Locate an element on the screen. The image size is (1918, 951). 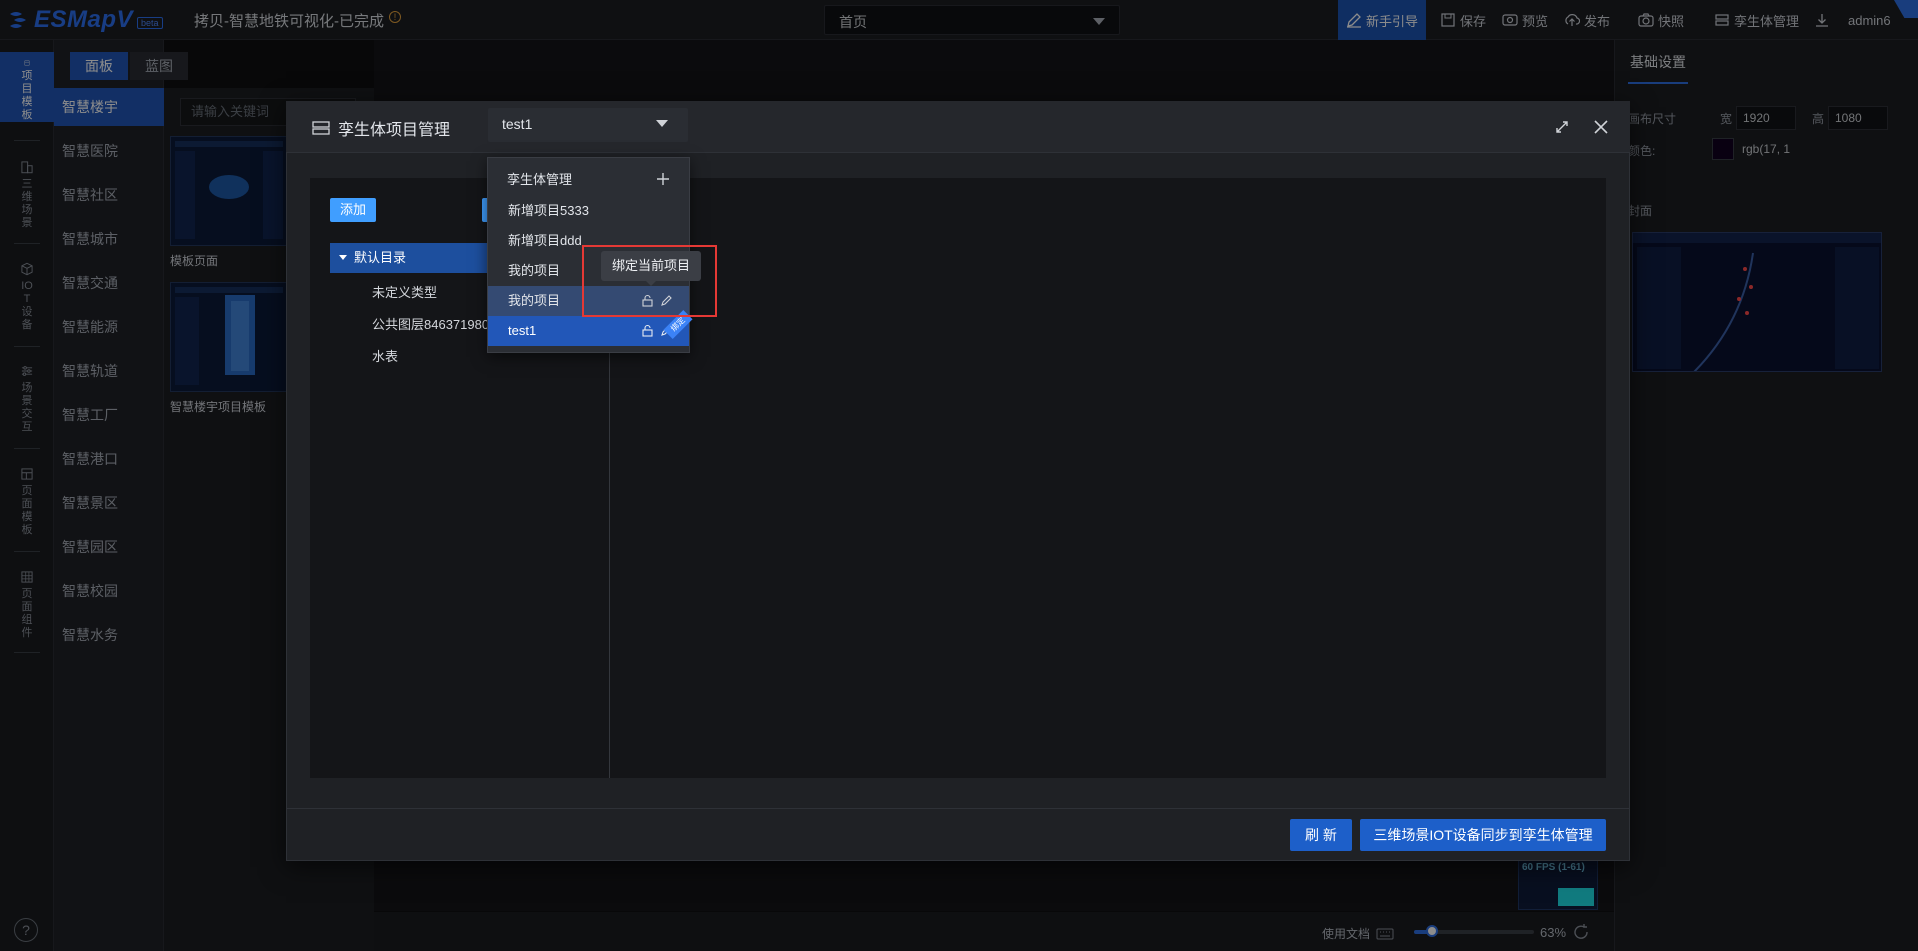
refresh-button: 刷 新 is located at coordinates (1321, 835).